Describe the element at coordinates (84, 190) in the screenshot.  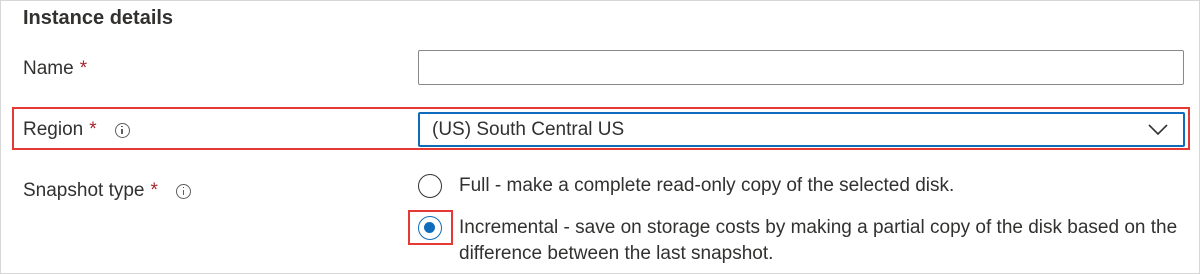
I see `snapshot-type-label: Snapshot type` at that location.